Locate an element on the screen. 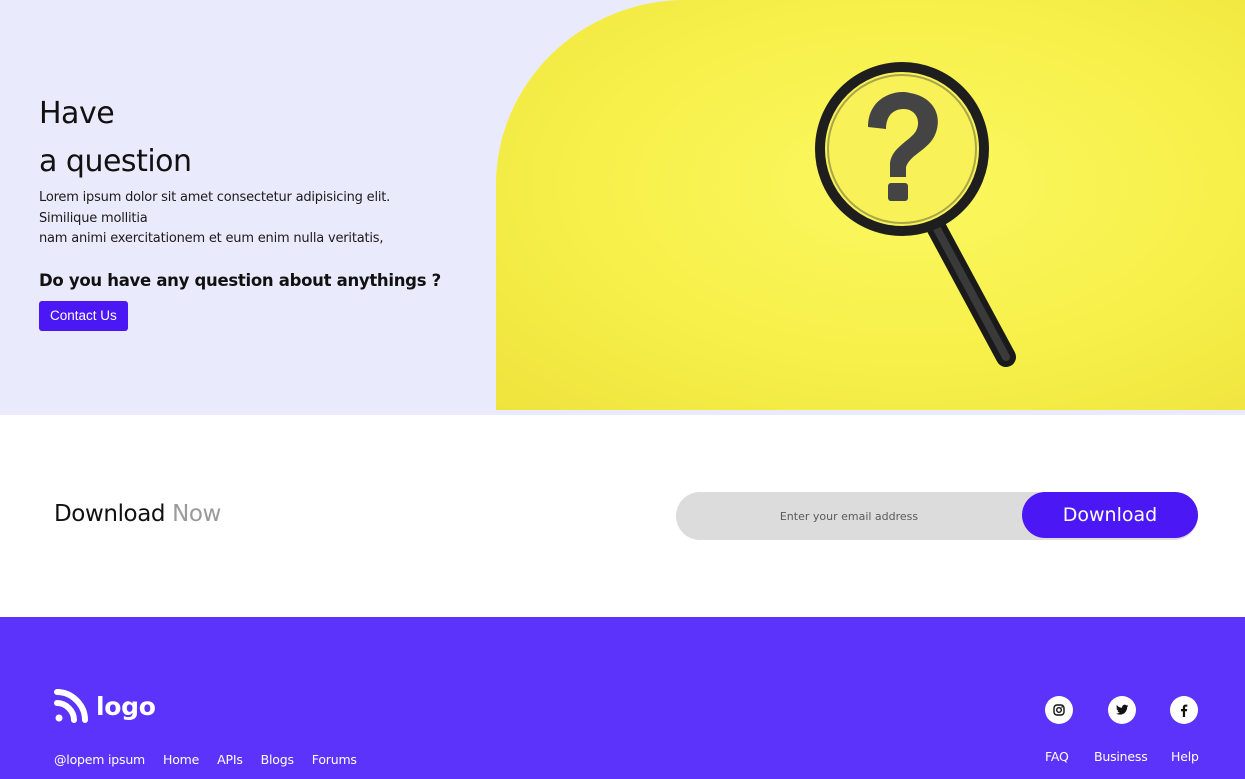  facebook-icon is located at coordinates (1184, 710).